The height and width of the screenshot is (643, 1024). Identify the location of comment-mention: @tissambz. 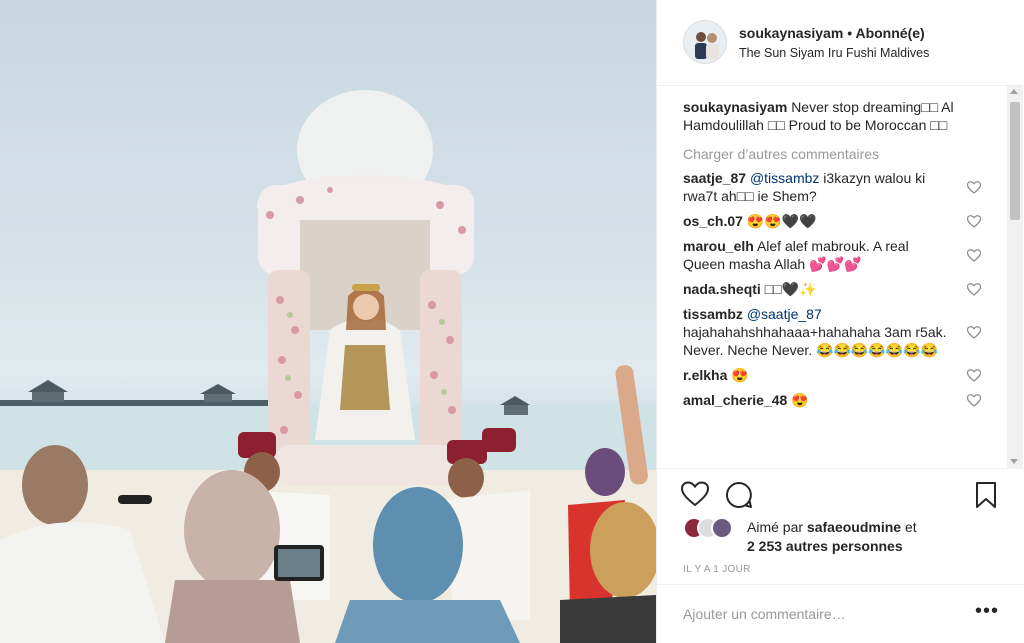
(784, 178).